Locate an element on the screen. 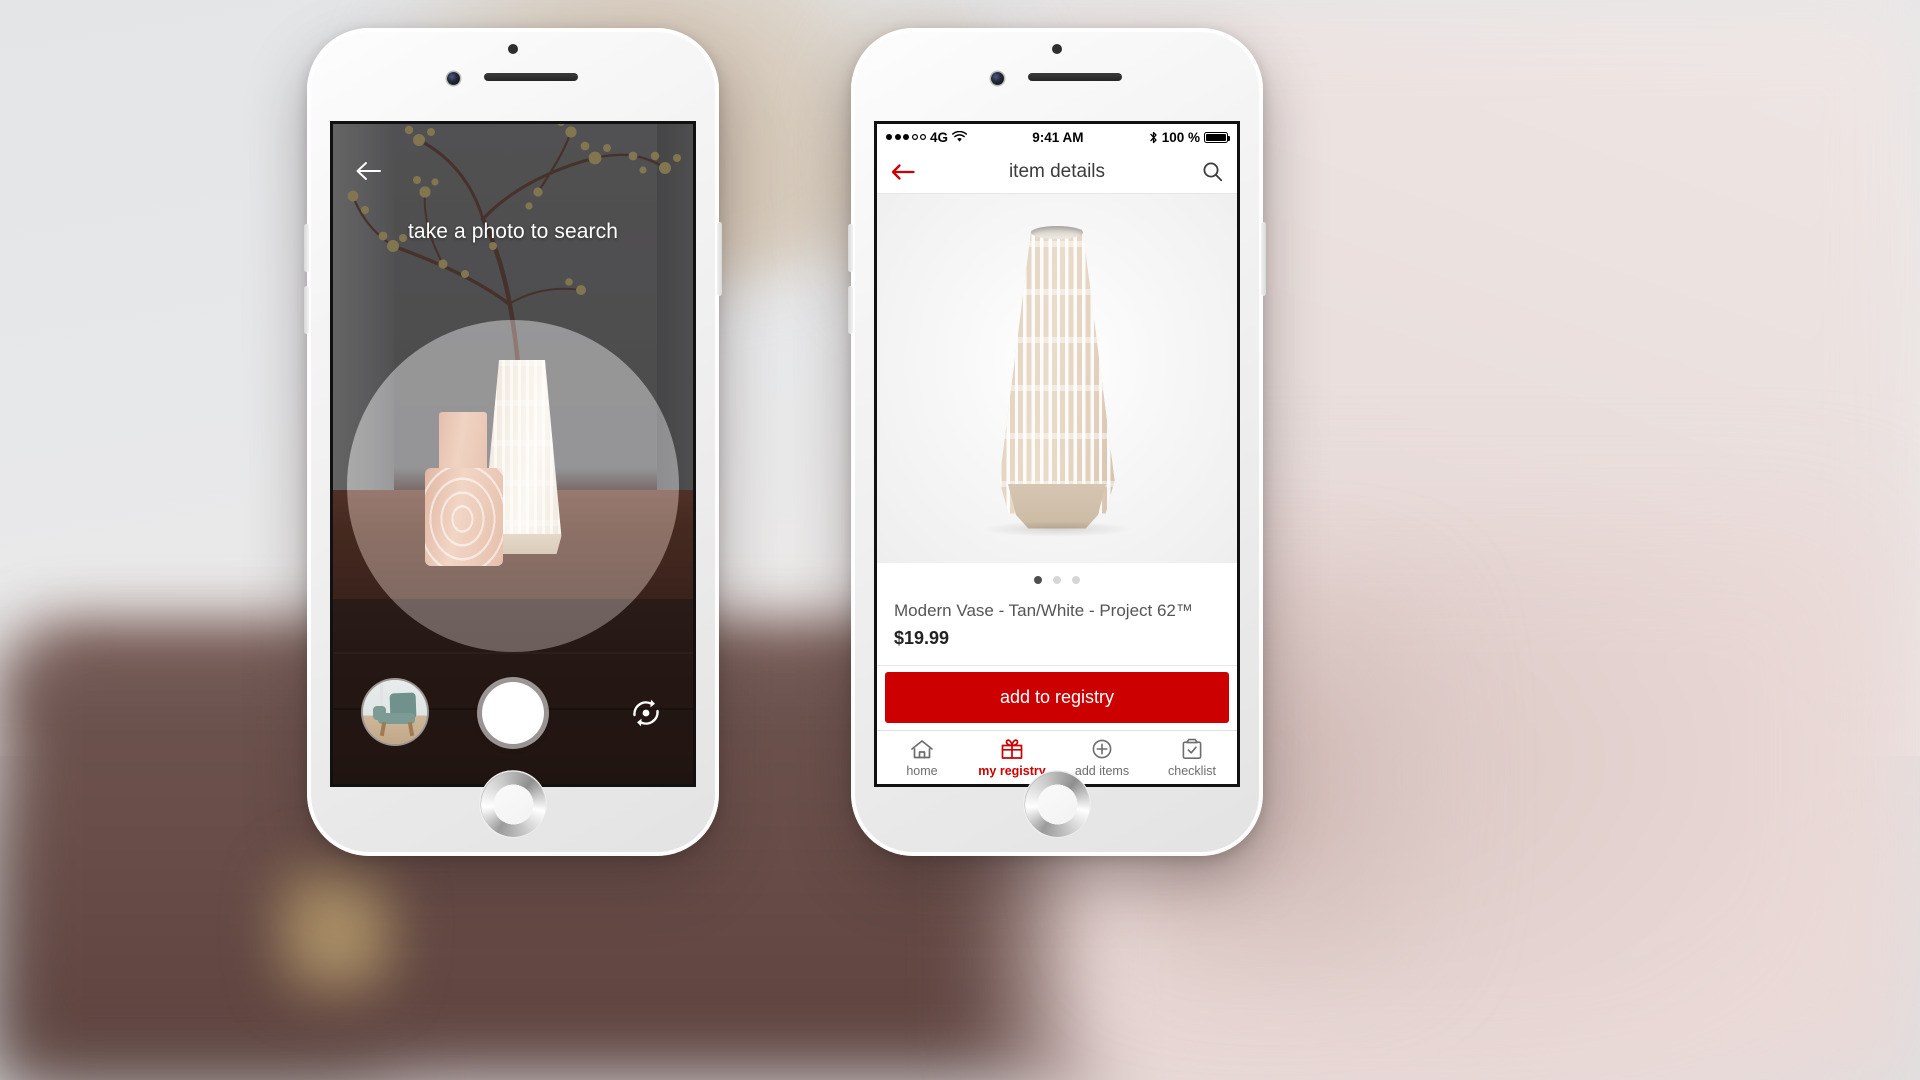 The width and height of the screenshot is (1920, 1080). back-arrow-icon is located at coordinates (368, 171).